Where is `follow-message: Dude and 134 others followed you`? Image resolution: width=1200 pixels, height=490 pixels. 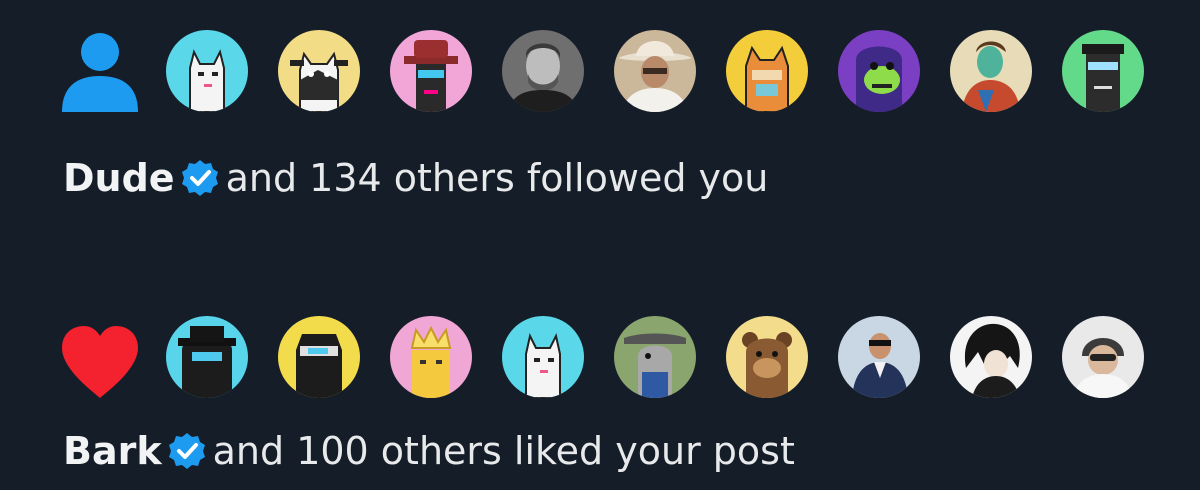
follow-message: Dude and 134 others followed you is located at coordinates (415, 178).